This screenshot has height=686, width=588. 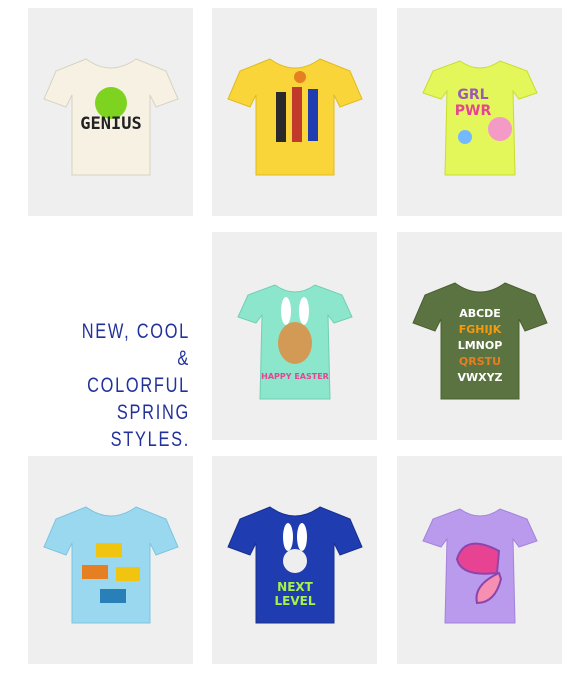 What do you see at coordinates (295, 587) in the screenshot?
I see `svg-text: NEXT` at bounding box center [295, 587].